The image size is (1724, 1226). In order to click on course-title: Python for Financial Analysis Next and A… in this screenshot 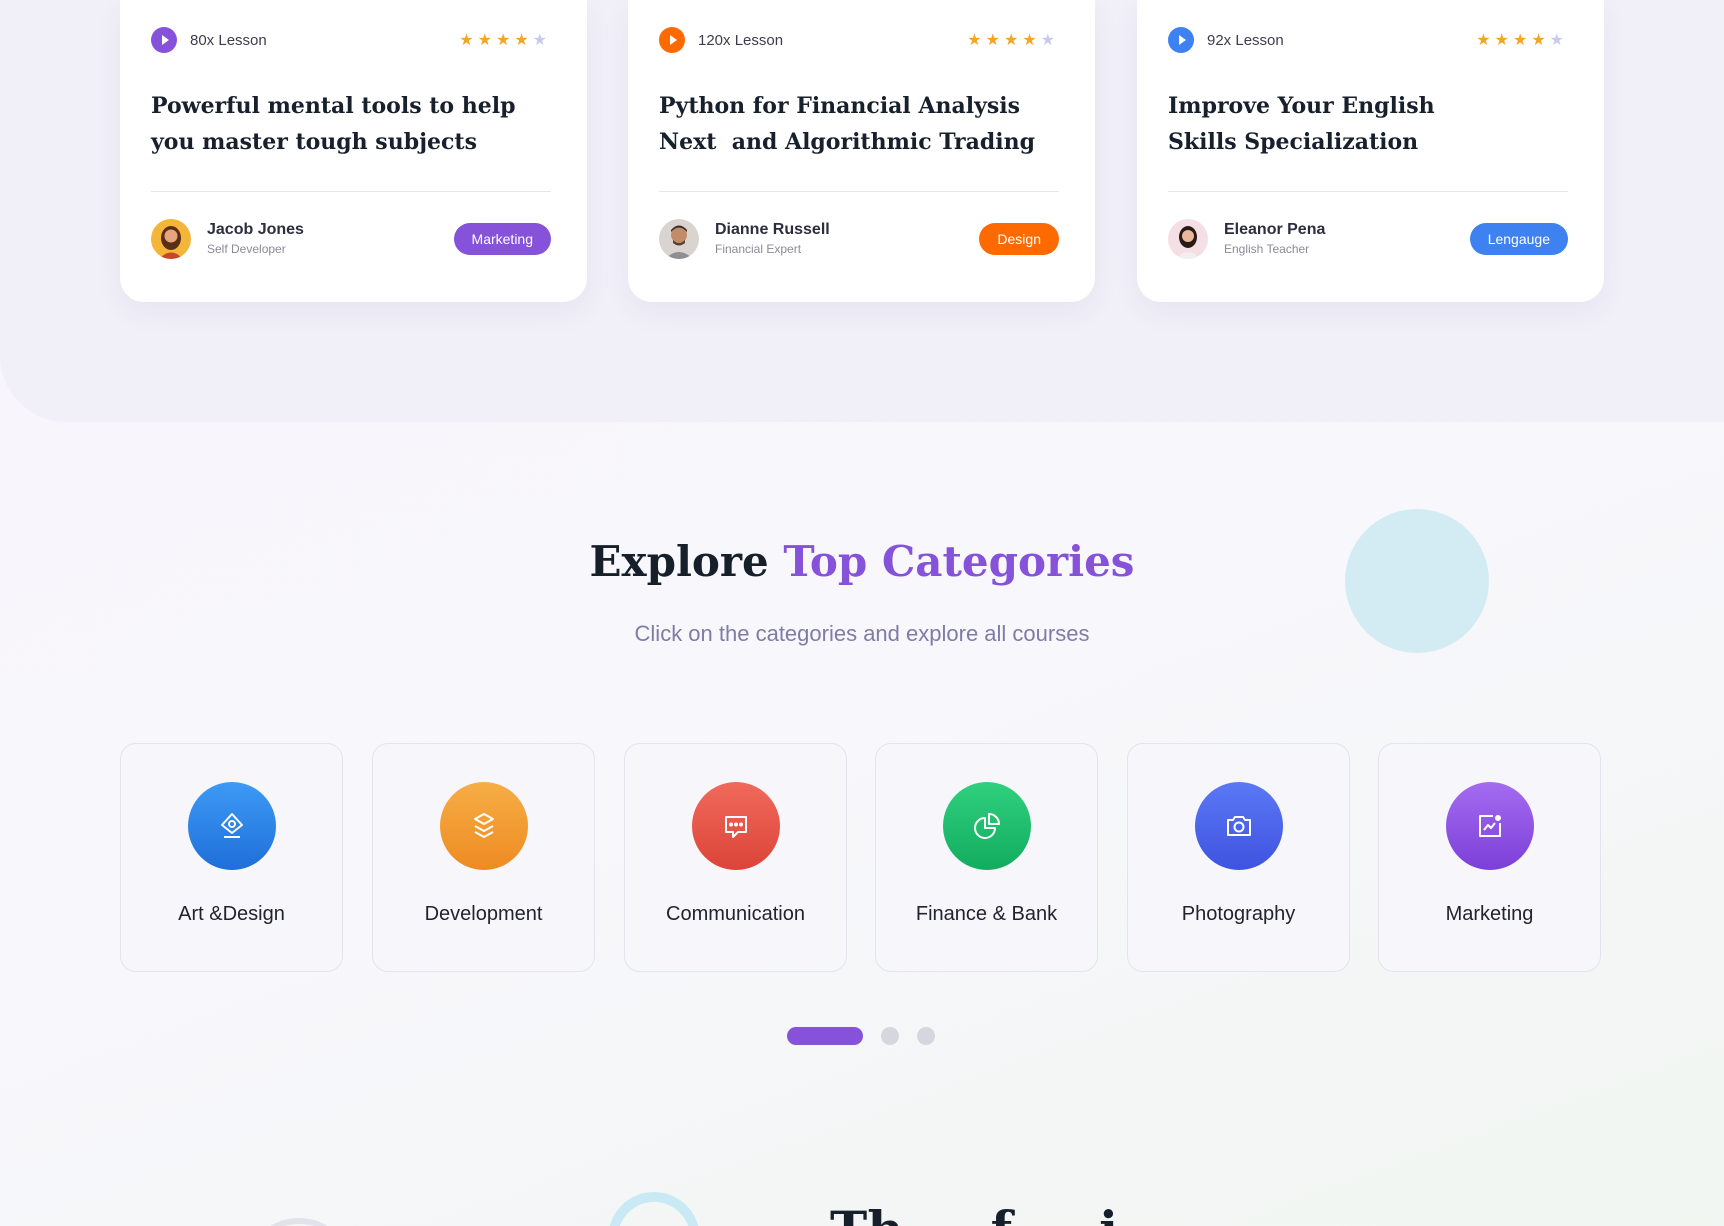, I will do `click(859, 124)`.